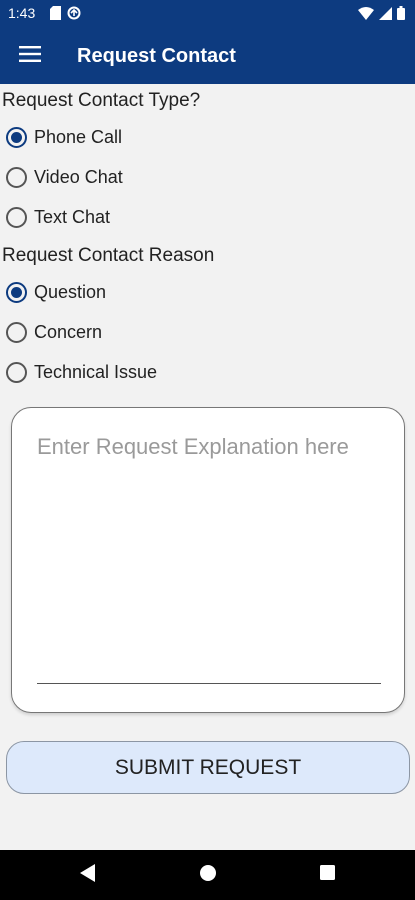 The image size is (415, 900). I want to click on radio-text-chat: Text Chat, so click(58, 217).